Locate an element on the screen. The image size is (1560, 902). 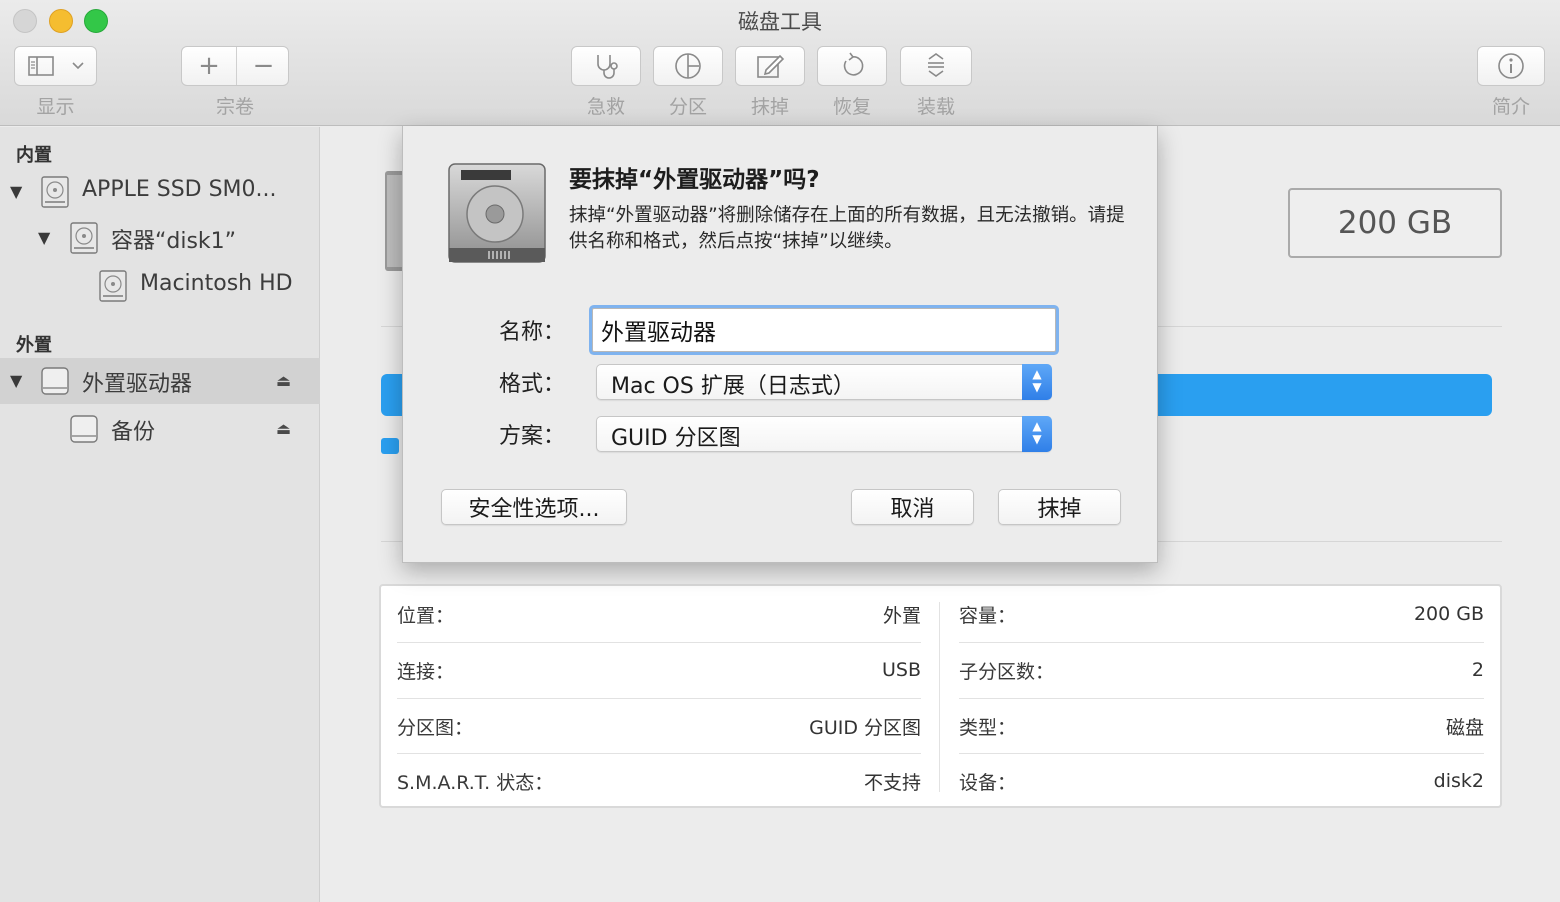
info-key: 分区图： is located at coordinates (435, 727).